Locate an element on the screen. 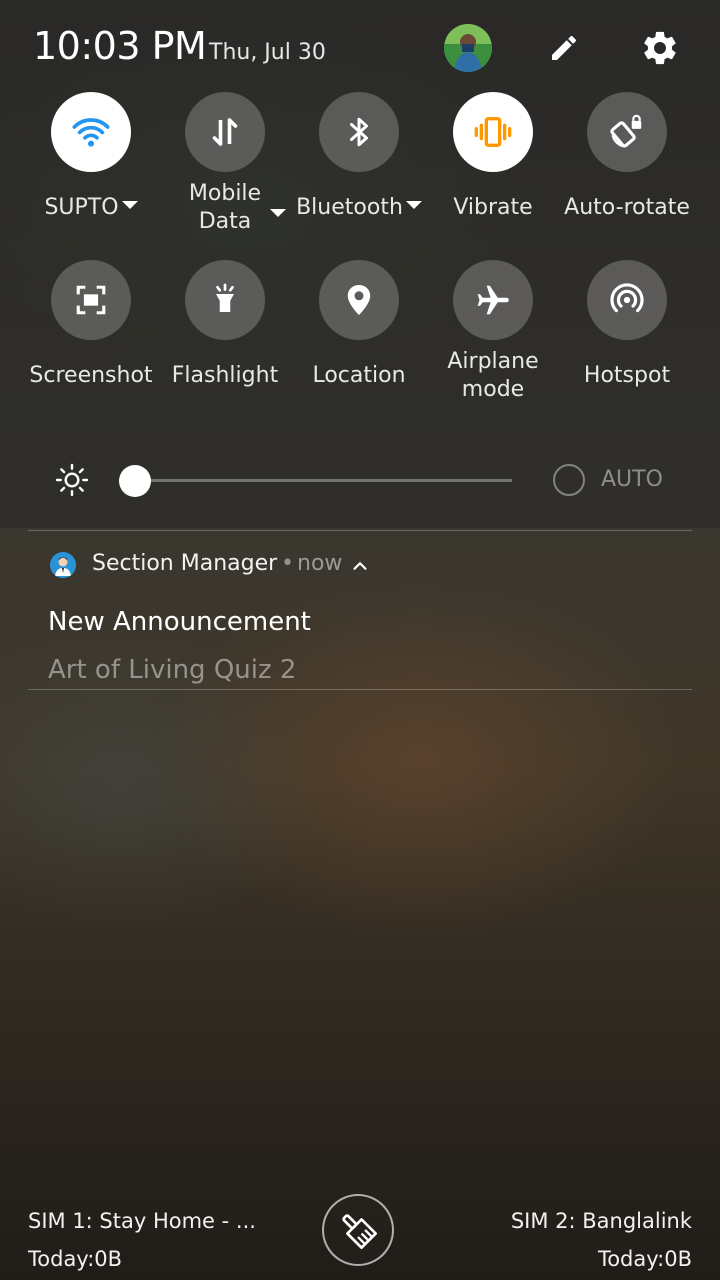  airplane-icon is located at coordinates (493, 300).